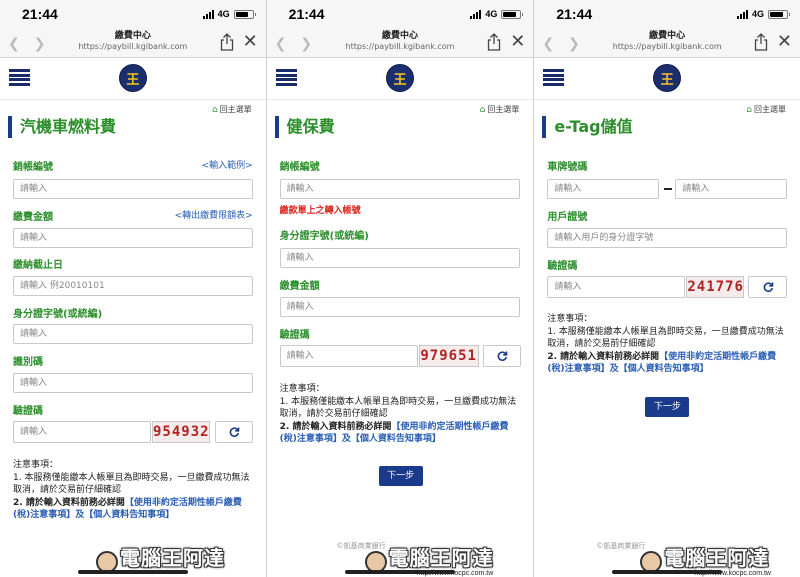 The width and height of the screenshot is (800, 577). Describe the element at coordinates (603, 189) in the screenshot. I see `plate-input-prefix: 請輸入` at that location.